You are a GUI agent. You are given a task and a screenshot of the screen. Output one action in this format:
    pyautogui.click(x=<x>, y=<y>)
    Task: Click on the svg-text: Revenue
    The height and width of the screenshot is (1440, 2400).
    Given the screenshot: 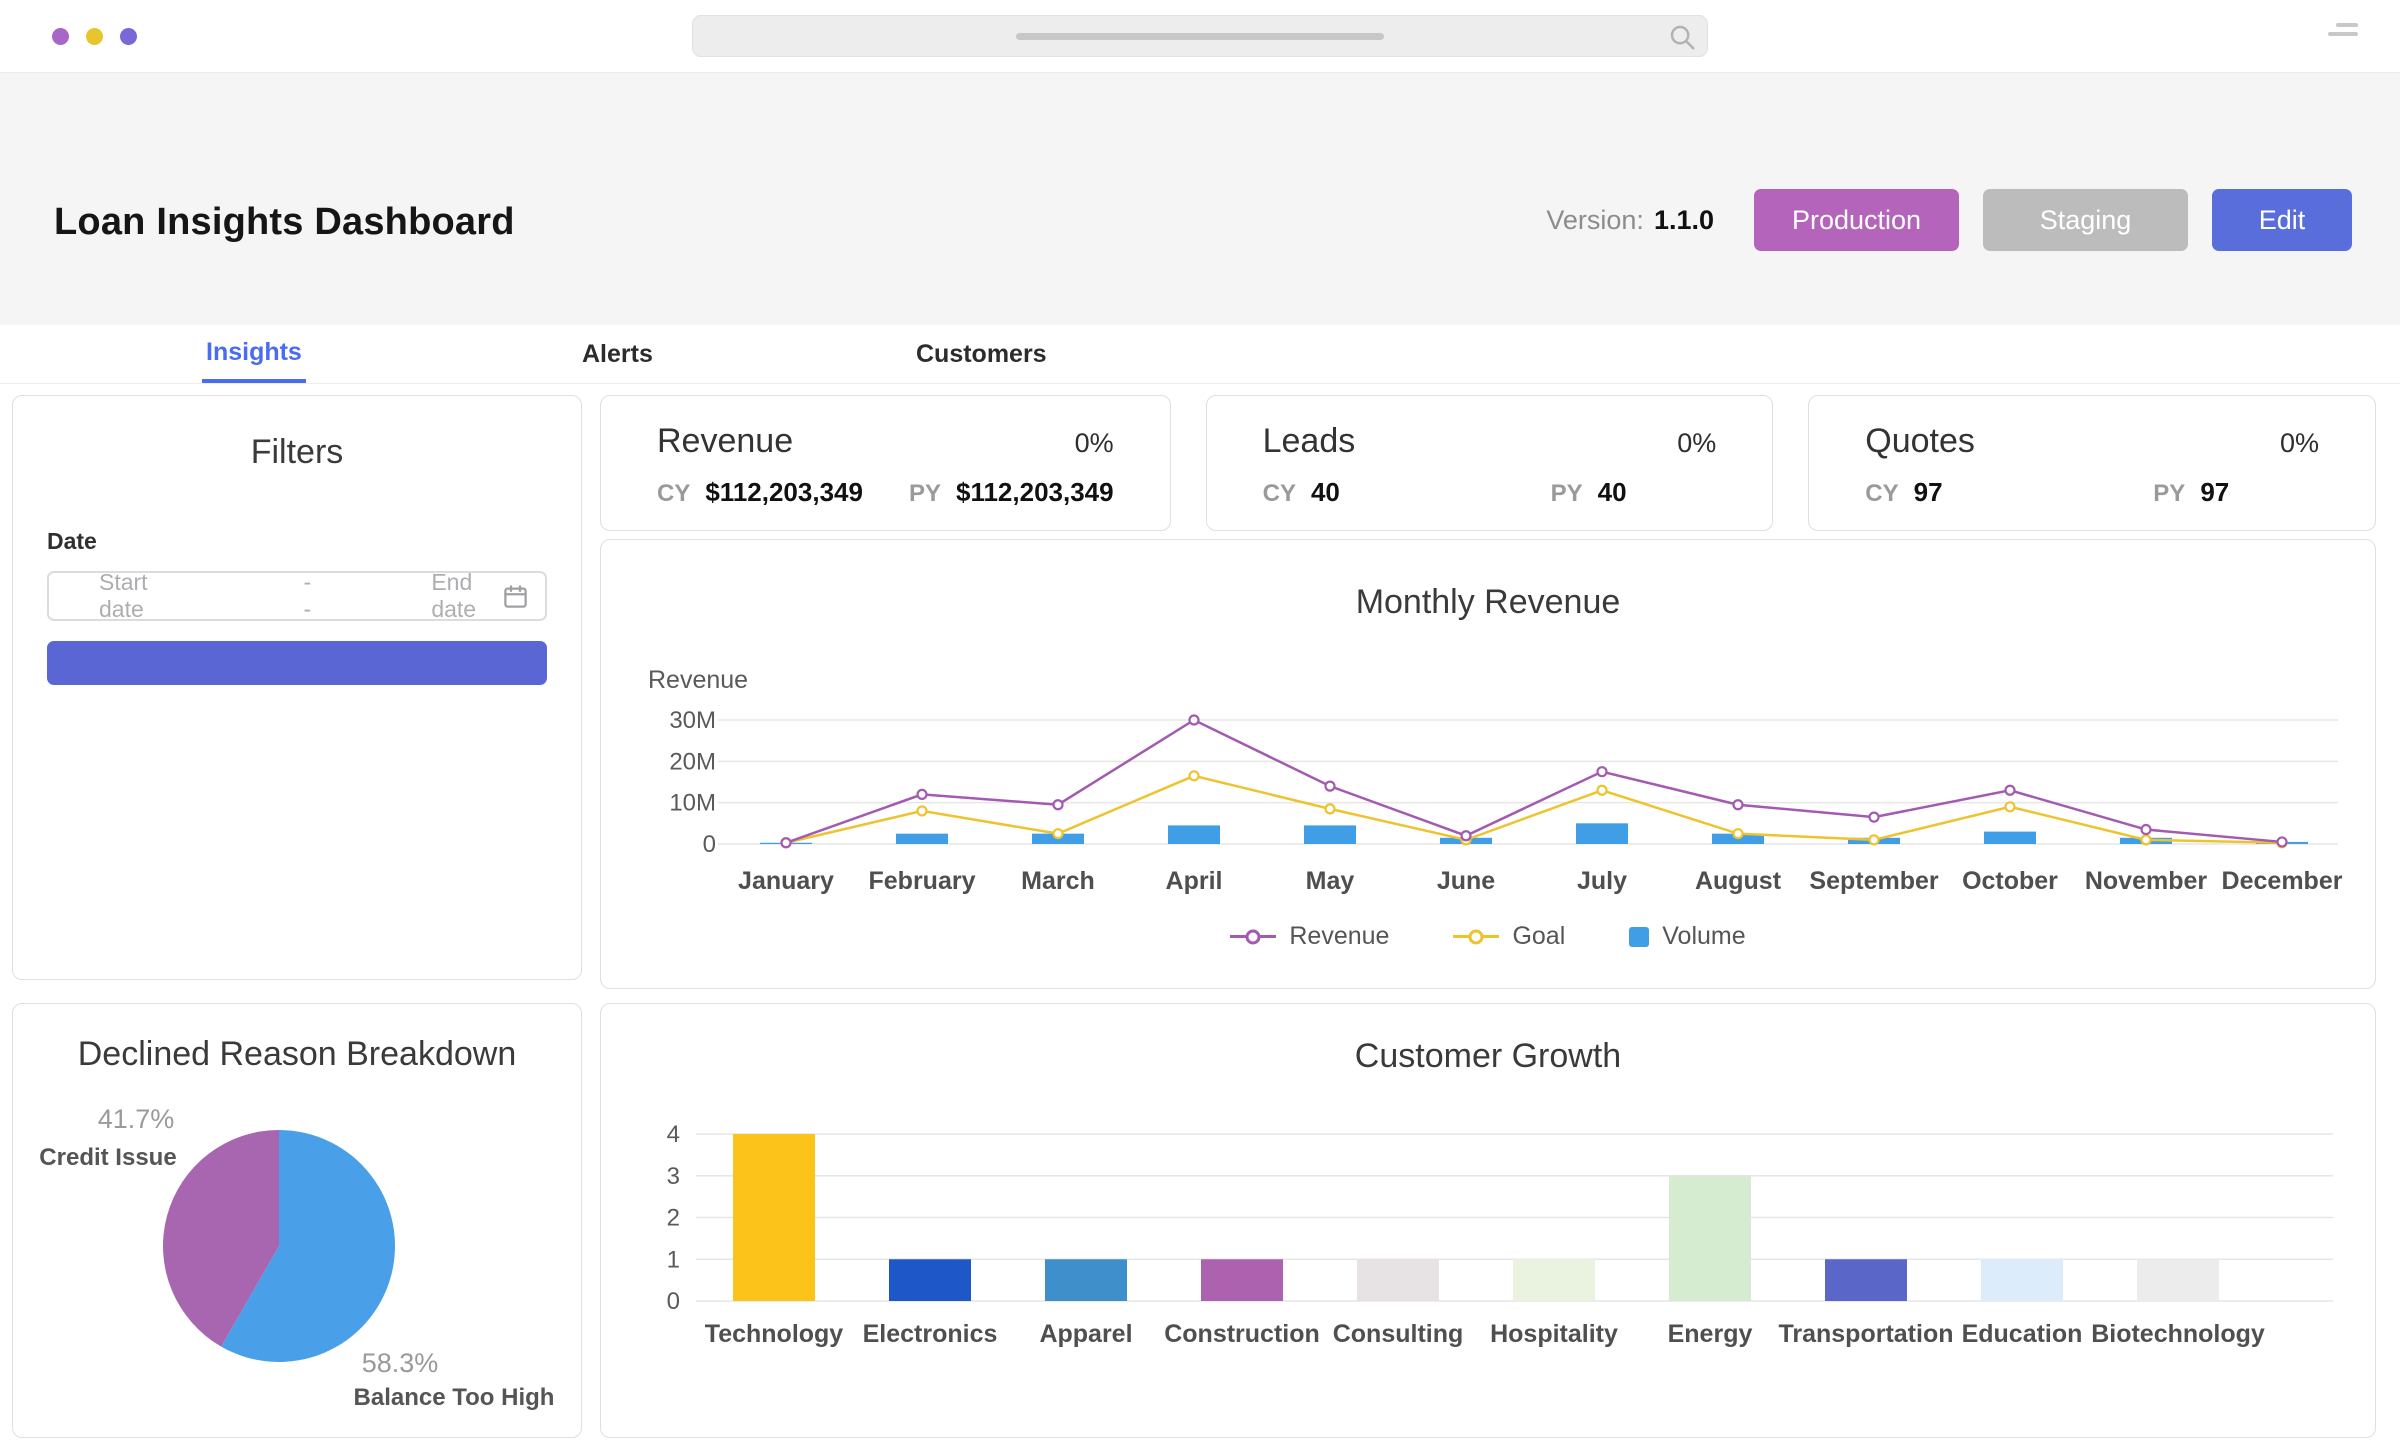 What is the action you would take?
    pyautogui.click(x=698, y=680)
    